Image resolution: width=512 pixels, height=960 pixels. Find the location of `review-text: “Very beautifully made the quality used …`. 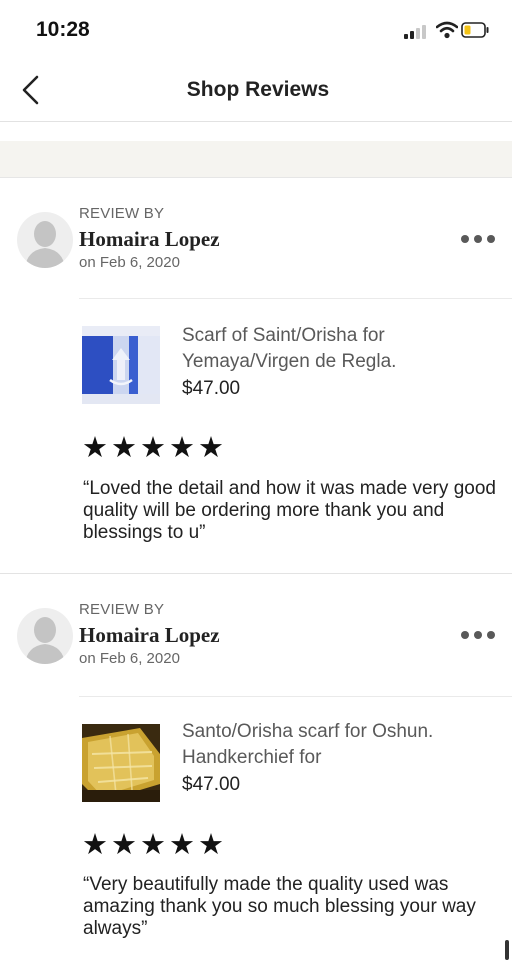

review-text: “Very beautifully made the quality used … is located at coordinates (279, 906).